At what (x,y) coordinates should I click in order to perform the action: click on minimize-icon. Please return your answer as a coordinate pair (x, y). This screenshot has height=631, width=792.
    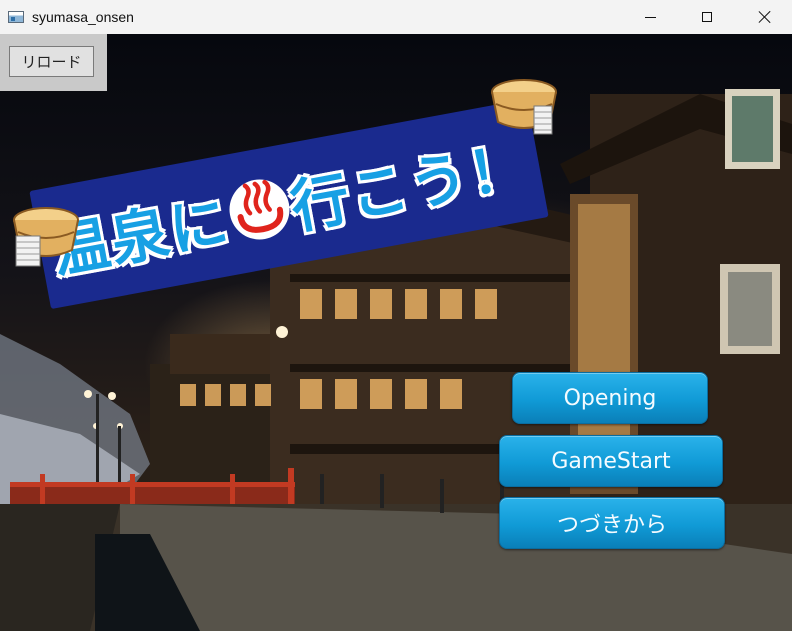
    Looking at the image, I should click on (650, 17).